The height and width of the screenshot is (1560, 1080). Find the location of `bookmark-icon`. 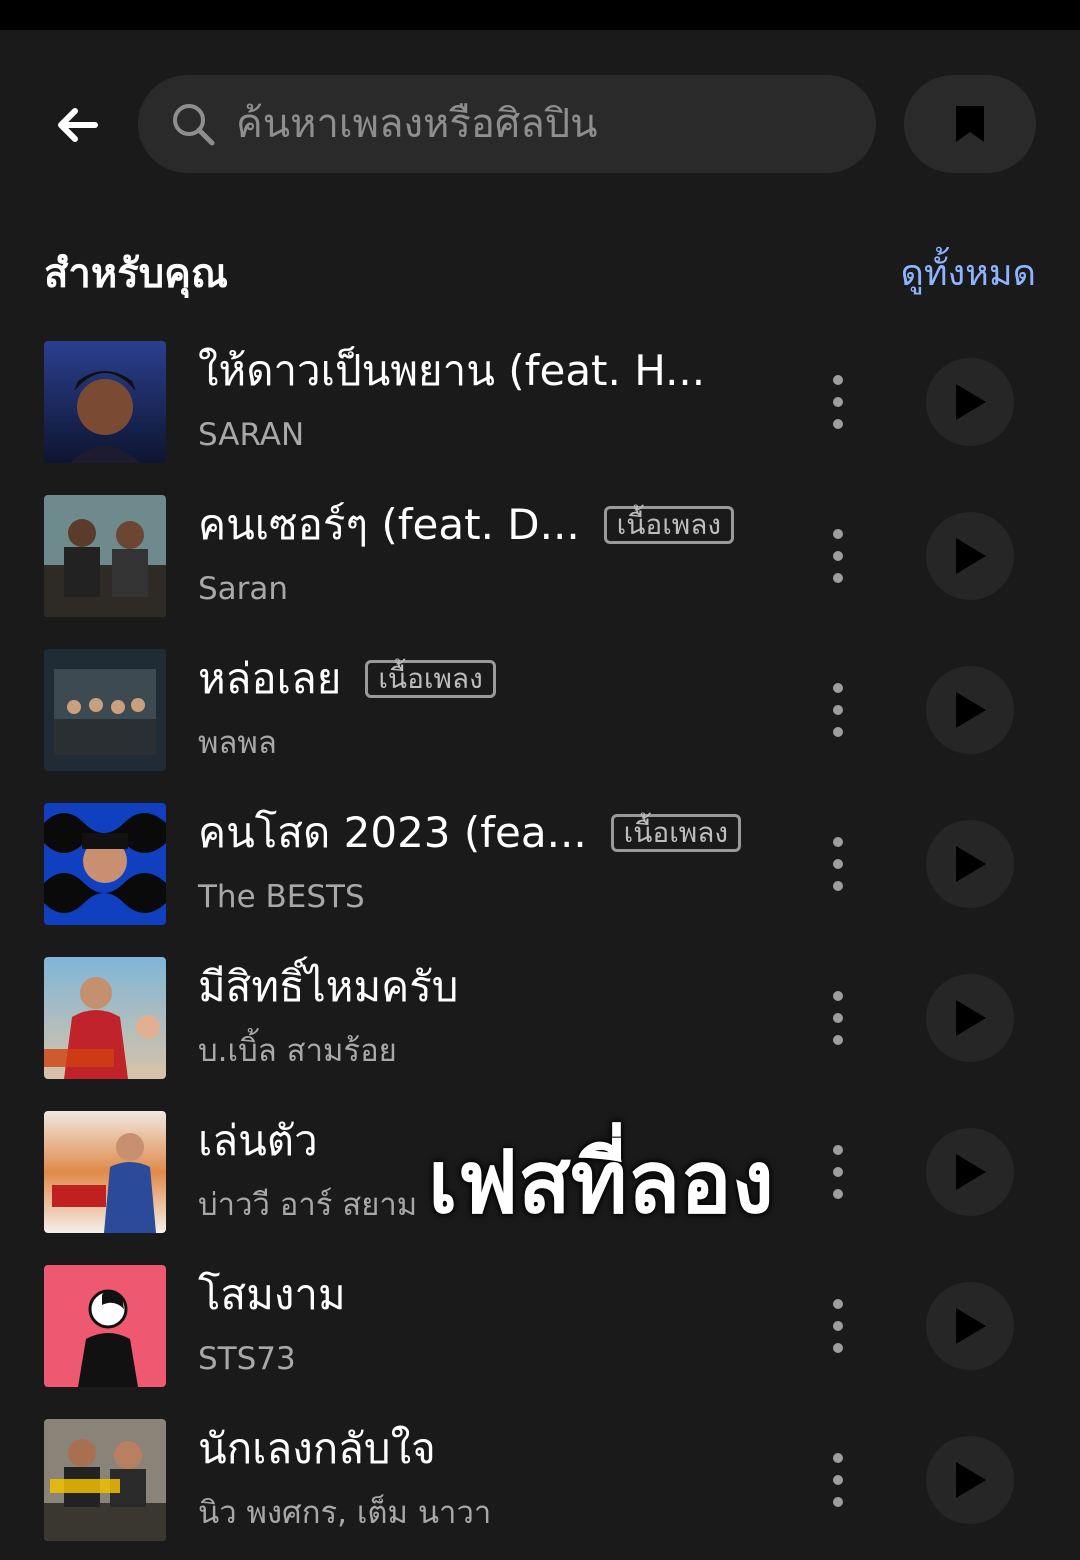

bookmark-icon is located at coordinates (970, 124).